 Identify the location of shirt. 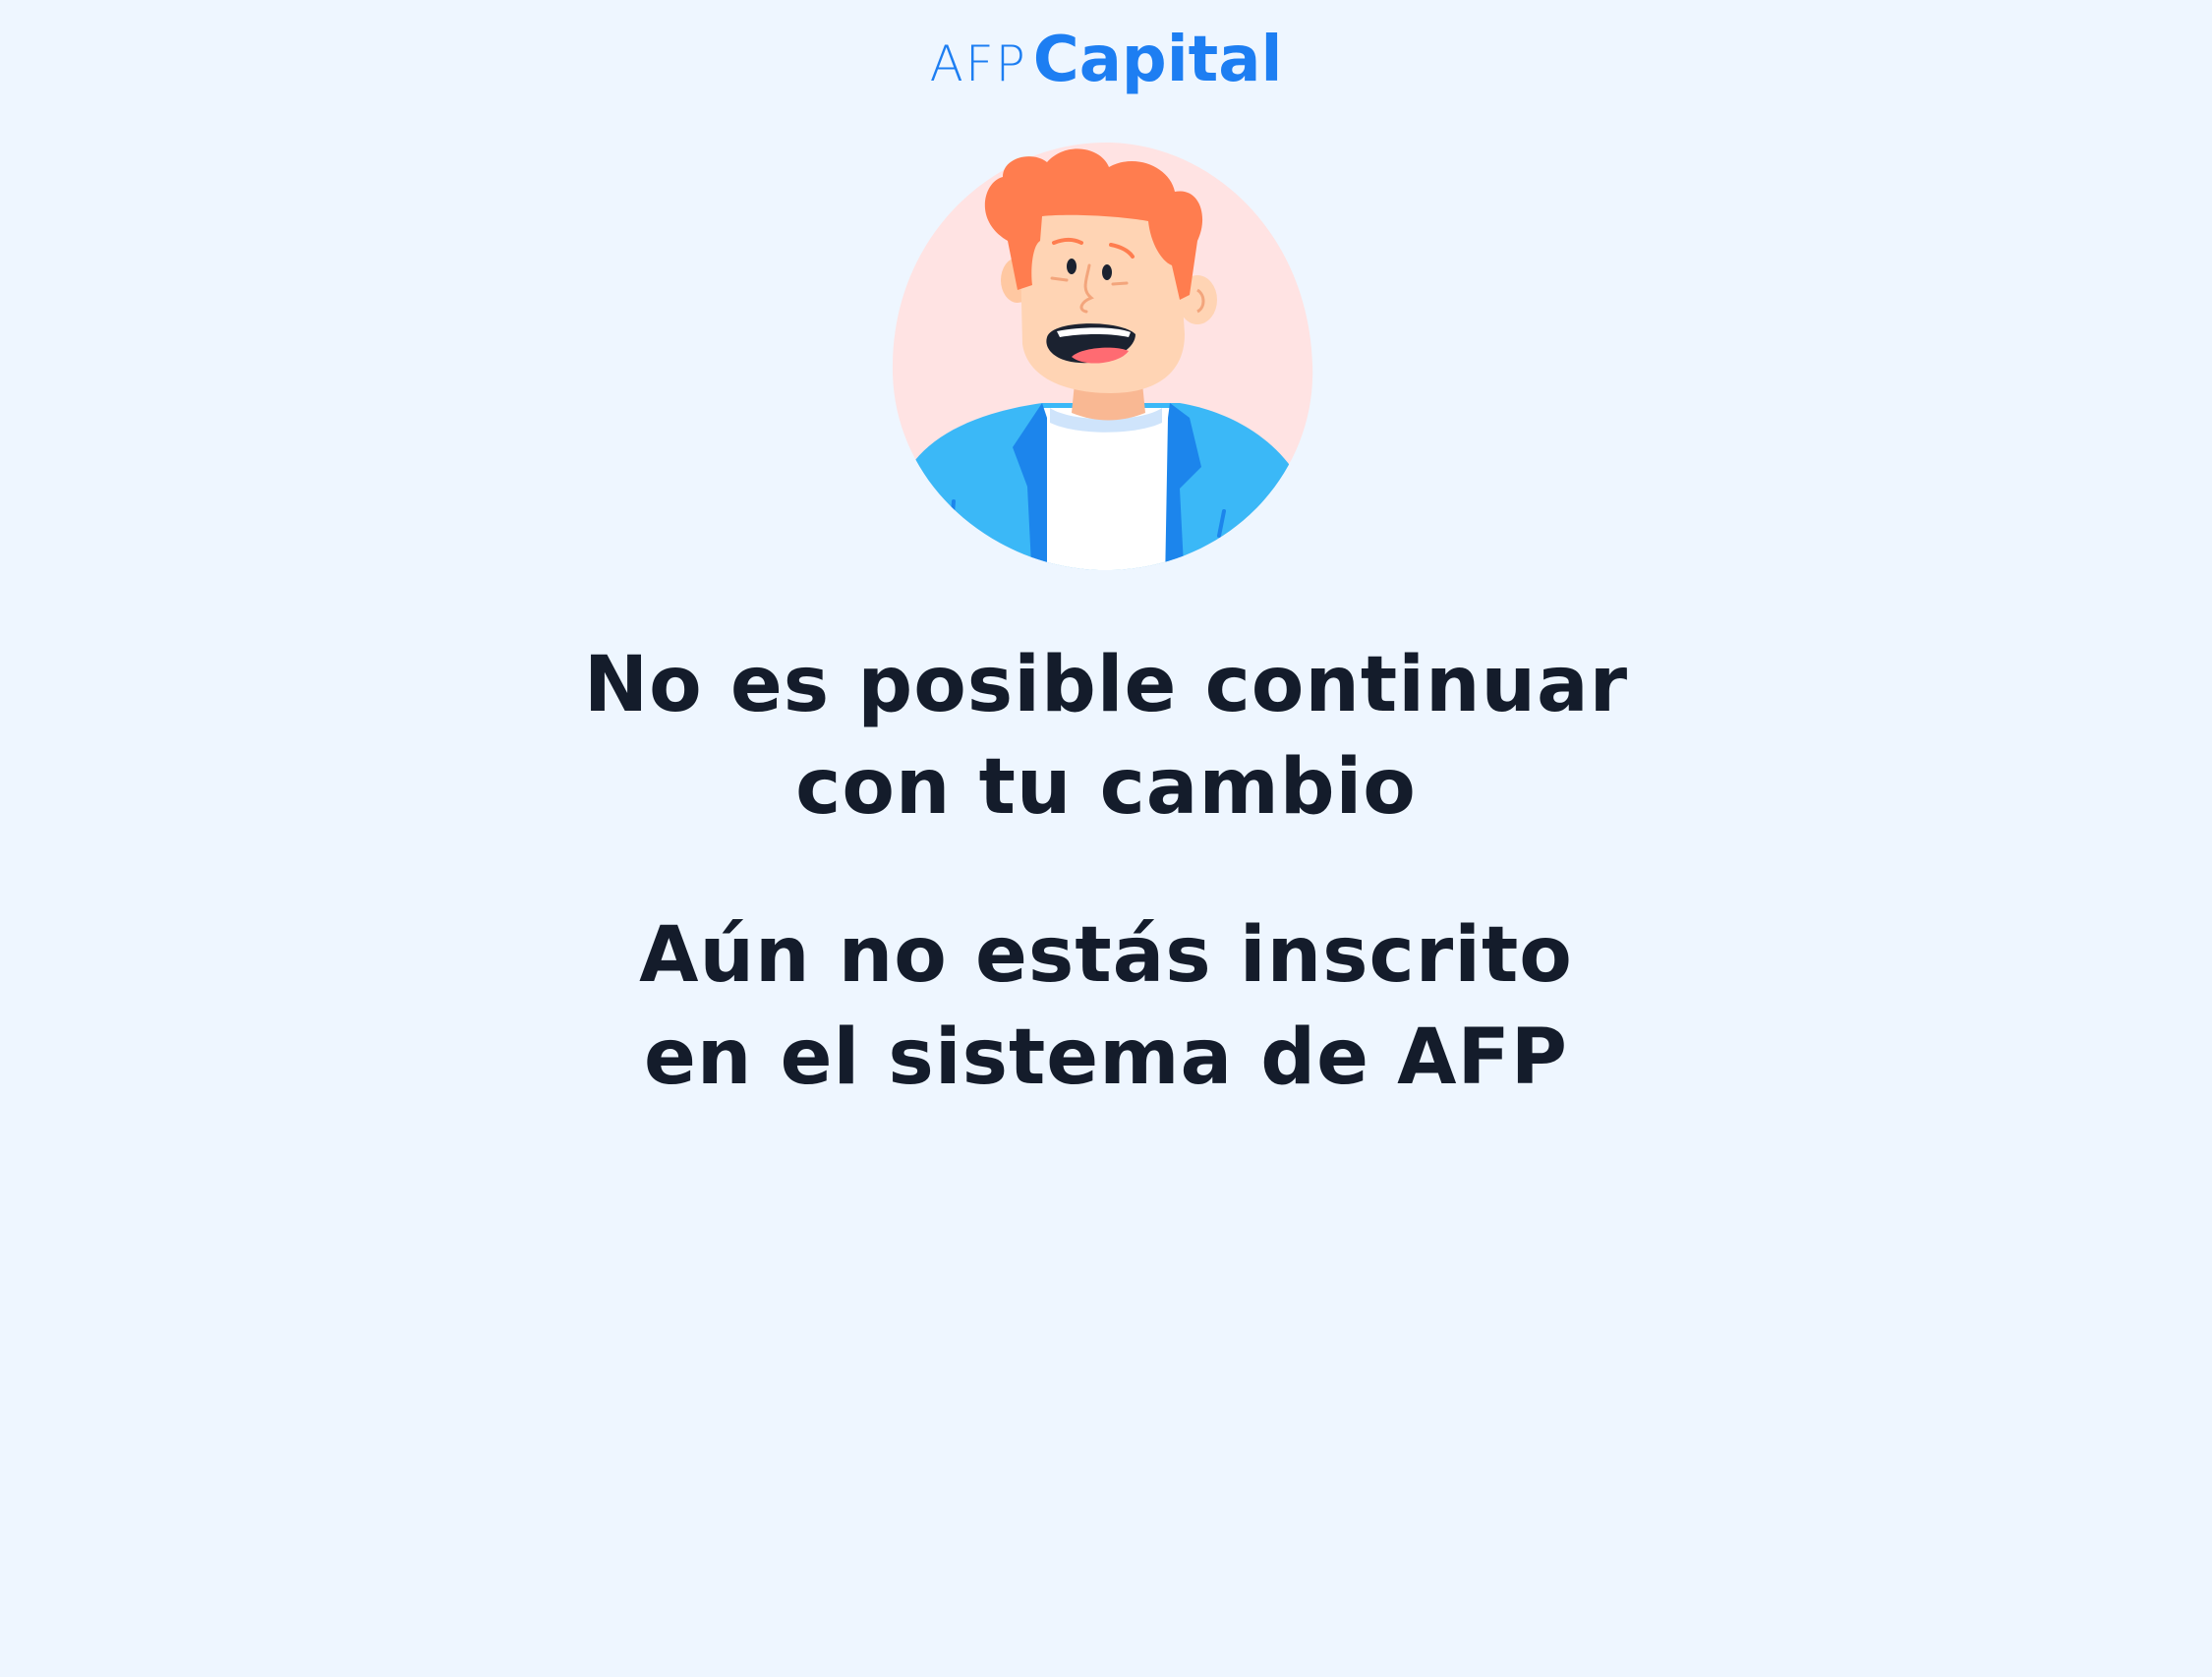
(1106, 489).